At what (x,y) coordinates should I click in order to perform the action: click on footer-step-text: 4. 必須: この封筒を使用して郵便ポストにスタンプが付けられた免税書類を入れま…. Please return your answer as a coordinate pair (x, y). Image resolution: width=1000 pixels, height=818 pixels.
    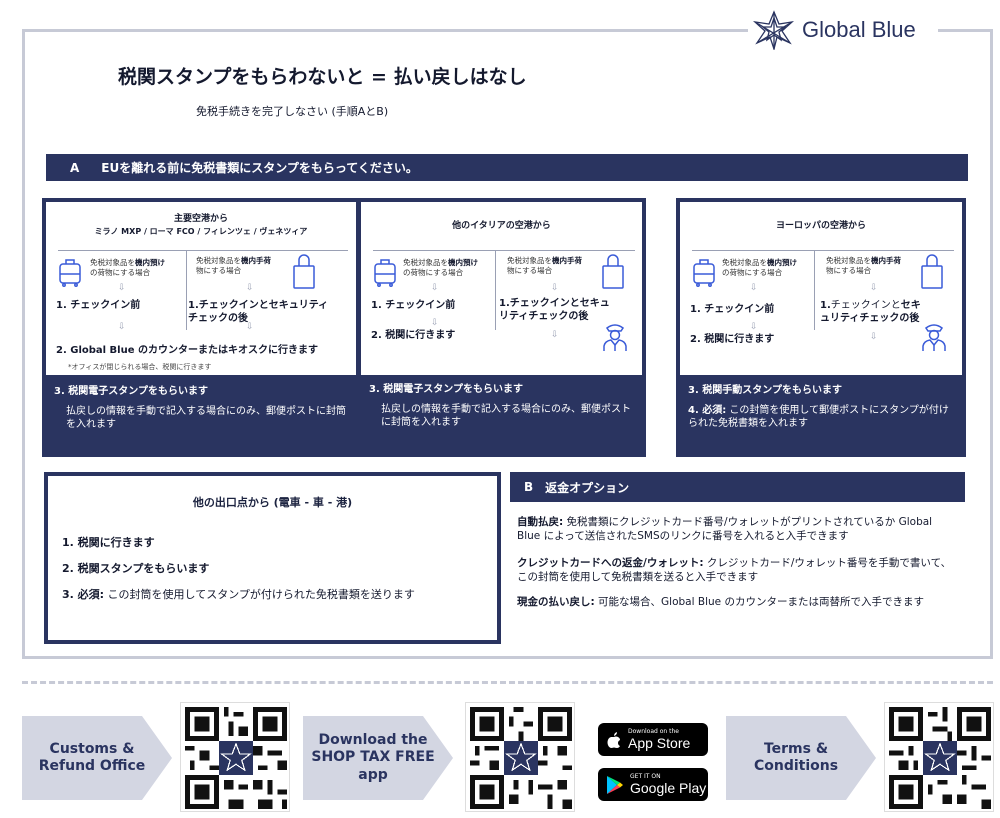
    Looking at the image, I should click on (818, 417).